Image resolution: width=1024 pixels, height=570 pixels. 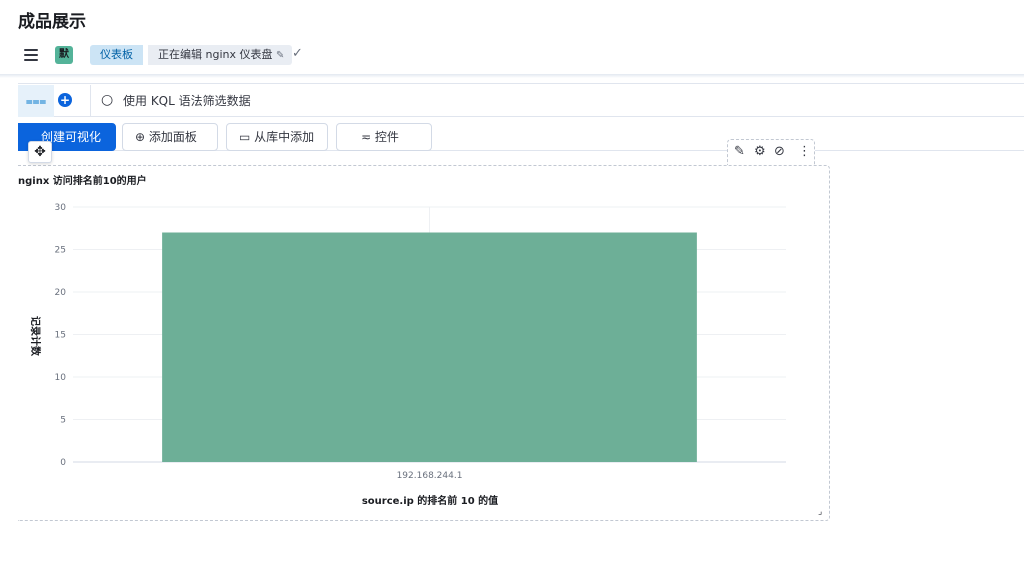 I want to click on gear-icon: ⚙, so click(x=760, y=151).